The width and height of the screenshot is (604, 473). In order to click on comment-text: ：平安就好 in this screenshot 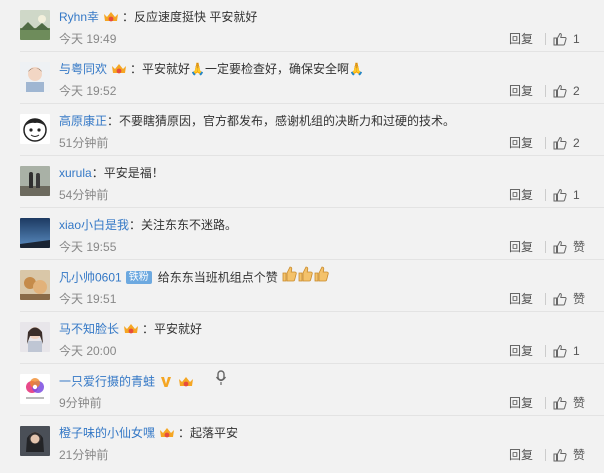, I will do `click(172, 329)`.